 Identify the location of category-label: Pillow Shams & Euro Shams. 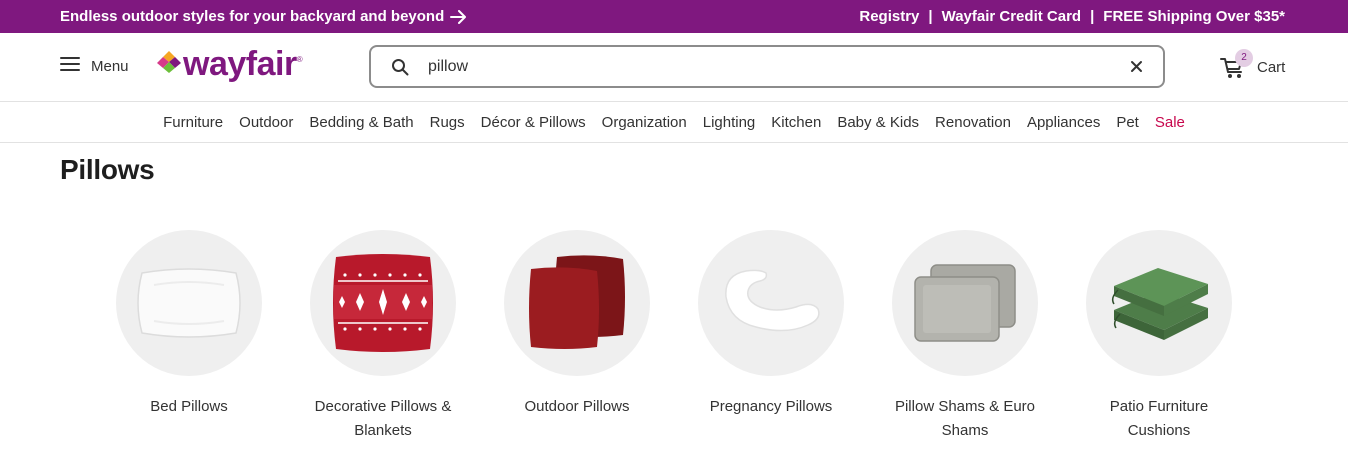
(965, 418).